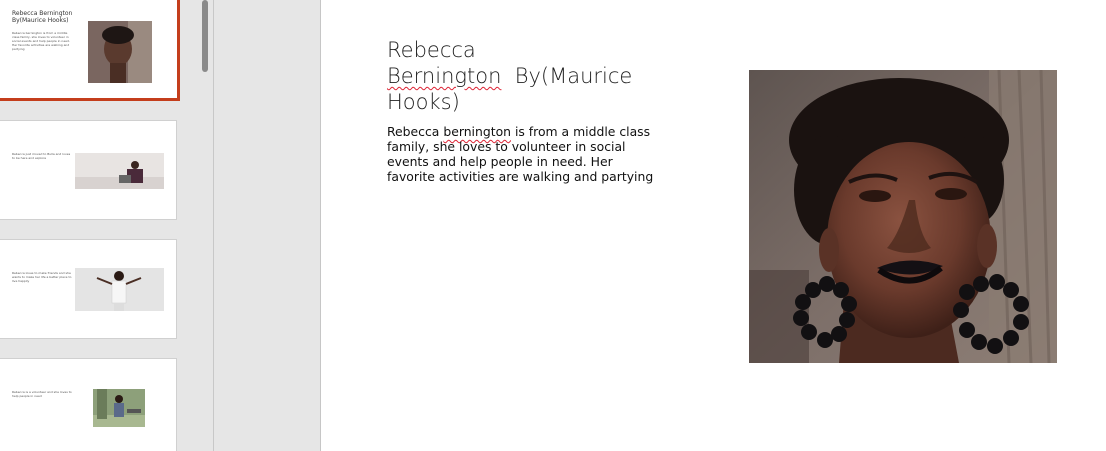  What do you see at coordinates (431, 50) in the screenshot?
I see `title-line-1: Rebecca` at bounding box center [431, 50].